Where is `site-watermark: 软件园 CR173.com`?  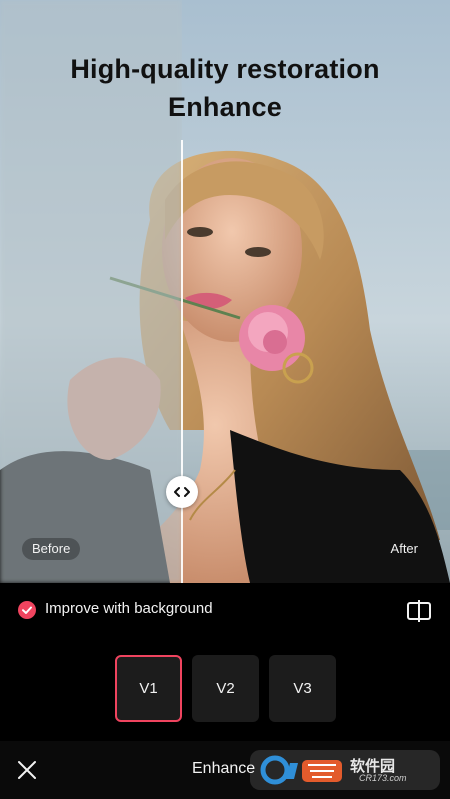
site-watermark: 软件园 CR173.com is located at coordinates (345, 770).